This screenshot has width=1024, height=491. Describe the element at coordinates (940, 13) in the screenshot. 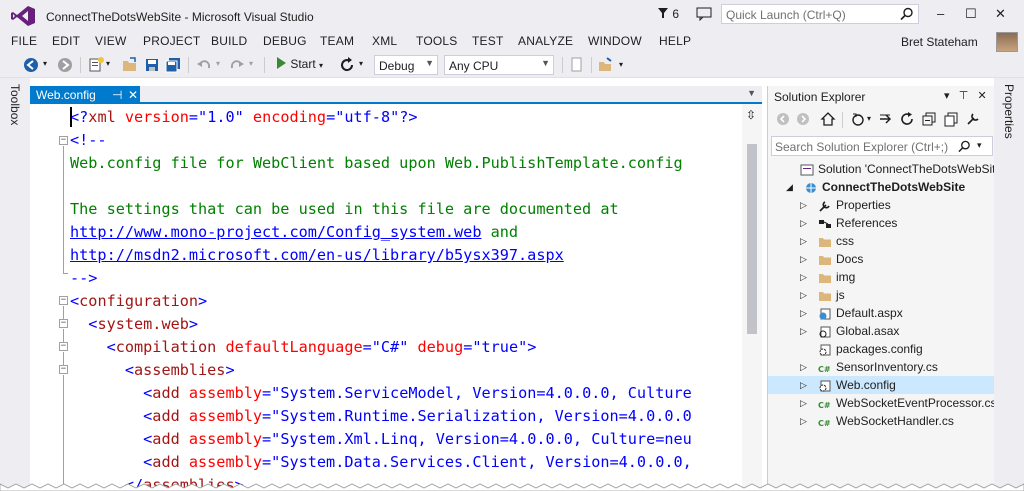

I see `minimize-button: –` at that location.